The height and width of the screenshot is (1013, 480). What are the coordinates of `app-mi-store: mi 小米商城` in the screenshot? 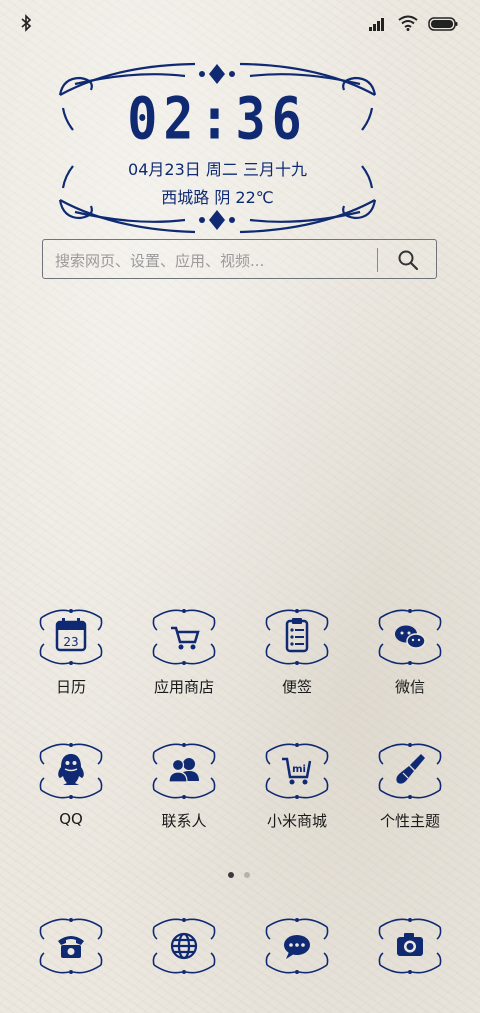 It's located at (297, 785).